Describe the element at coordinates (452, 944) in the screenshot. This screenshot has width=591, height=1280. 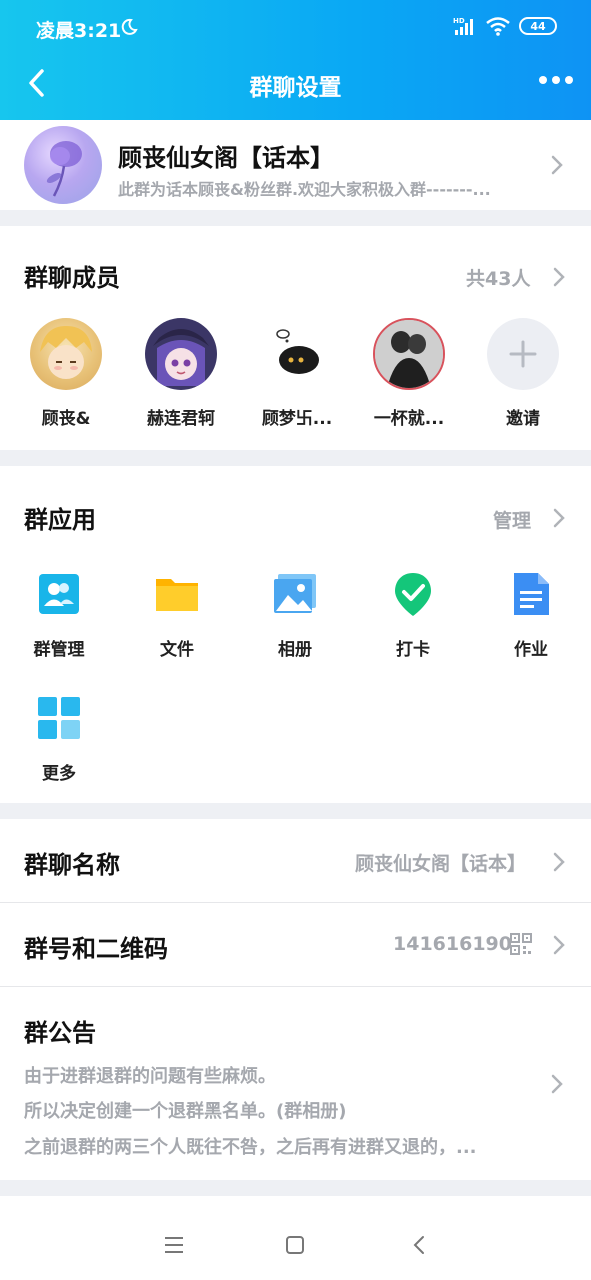
I see `group-id-value: 141616190` at that location.